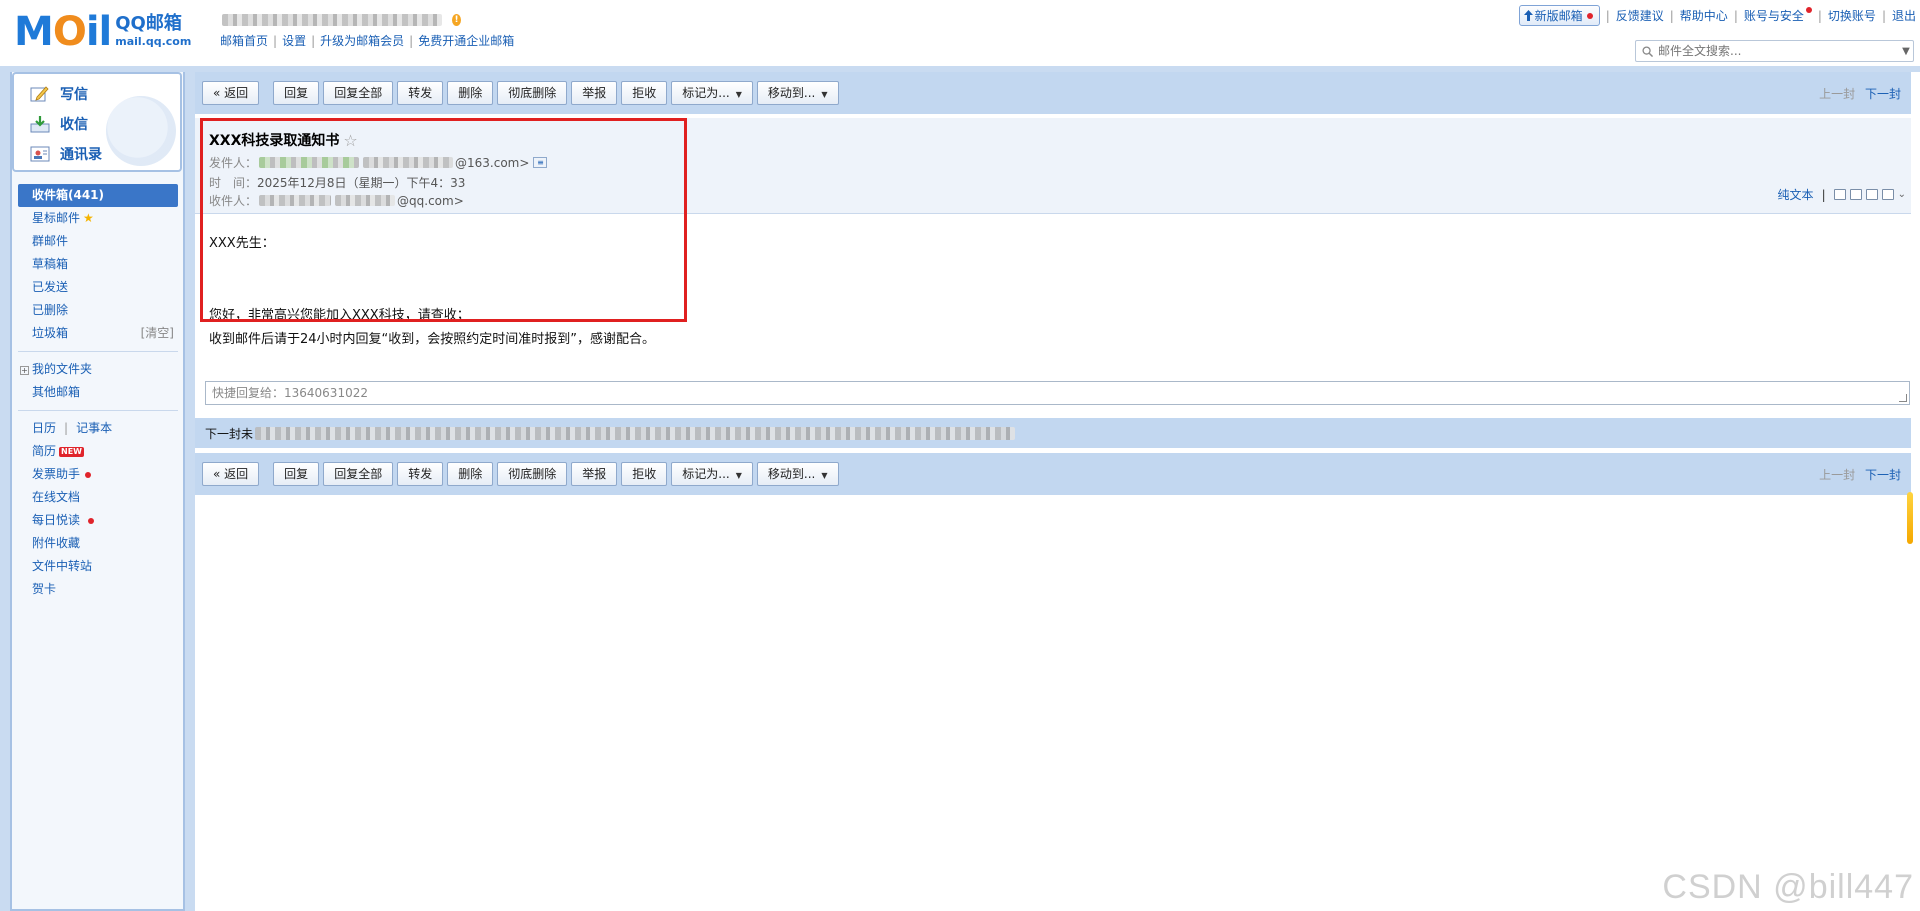 Image resolution: width=1920 pixels, height=911 pixels. What do you see at coordinates (98, 589) in the screenshot?
I see `app-greeting-cards: 贺卡` at bounding box center [98, 589].